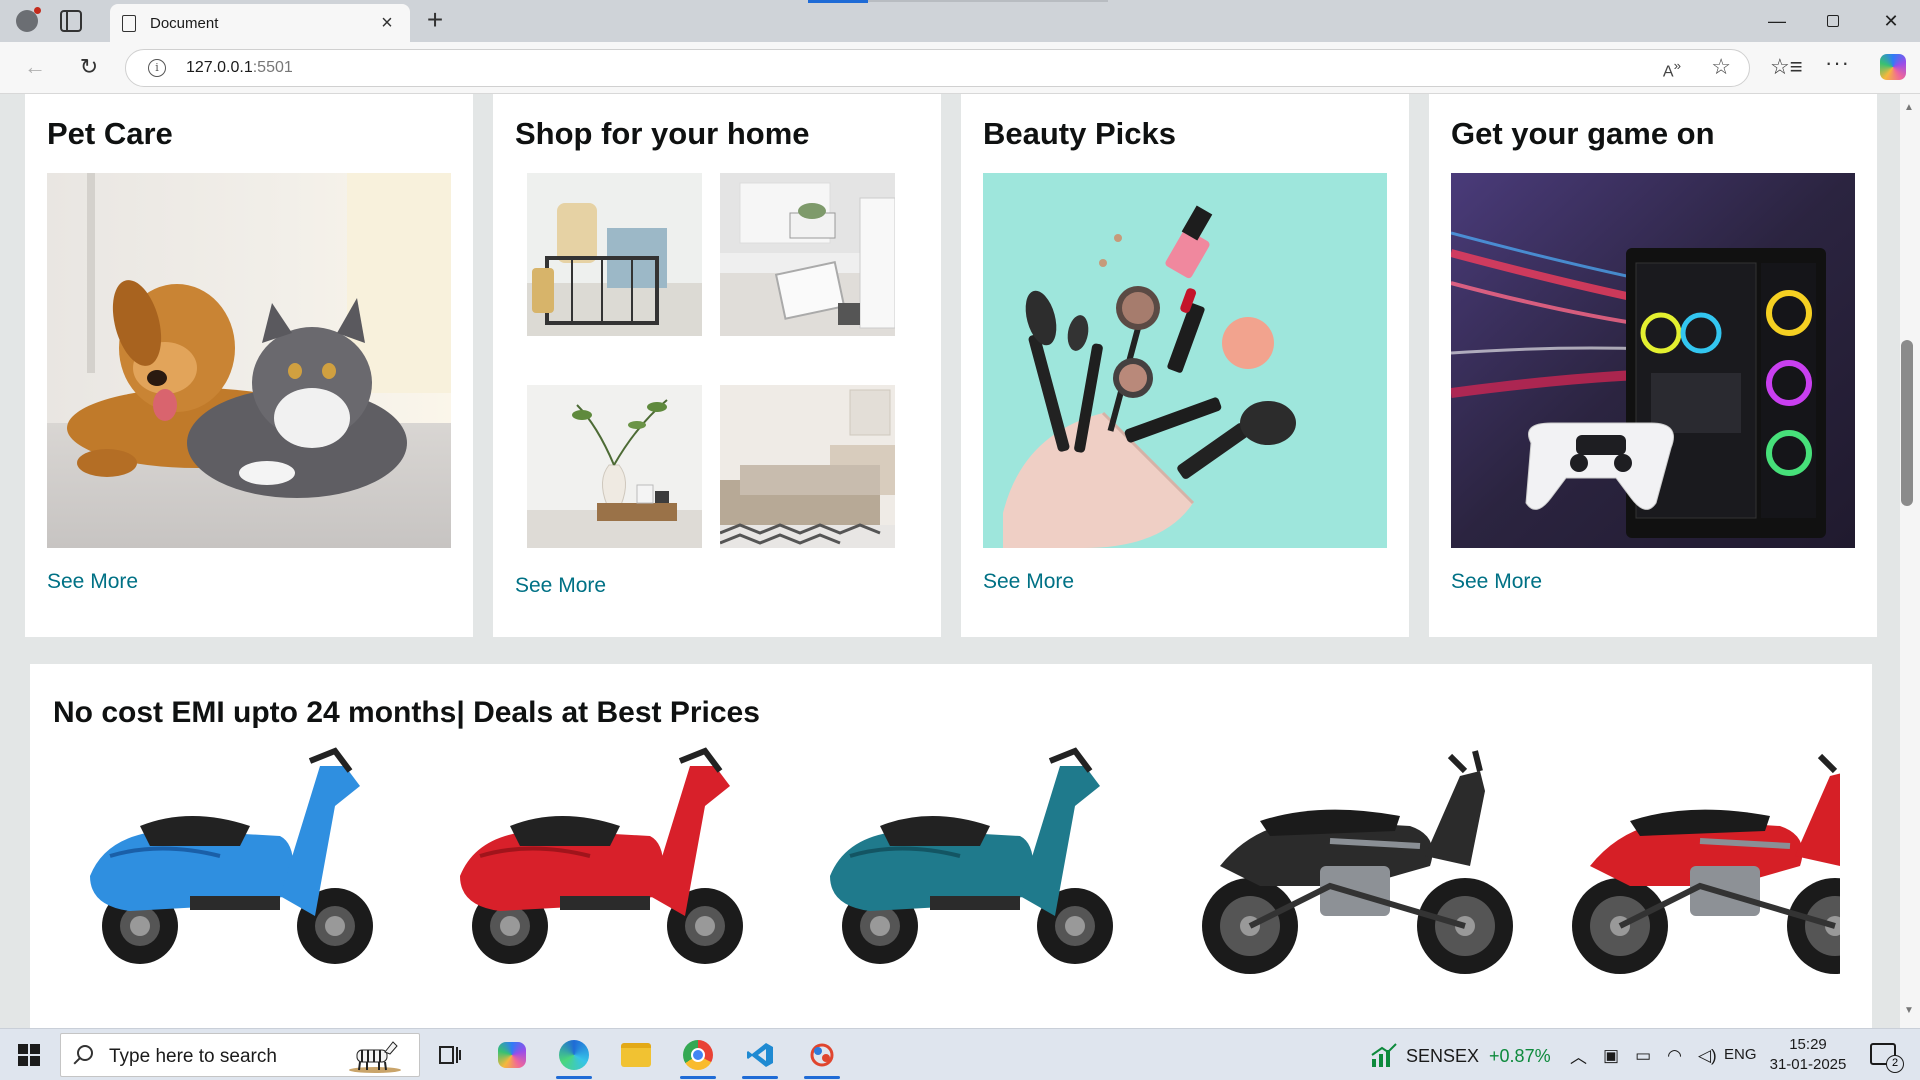 This screenshot has width=1920, height=1080. Describe the element at coordinates (157, 68) in the screenshot. I see `site-info-icon: i` at that location.